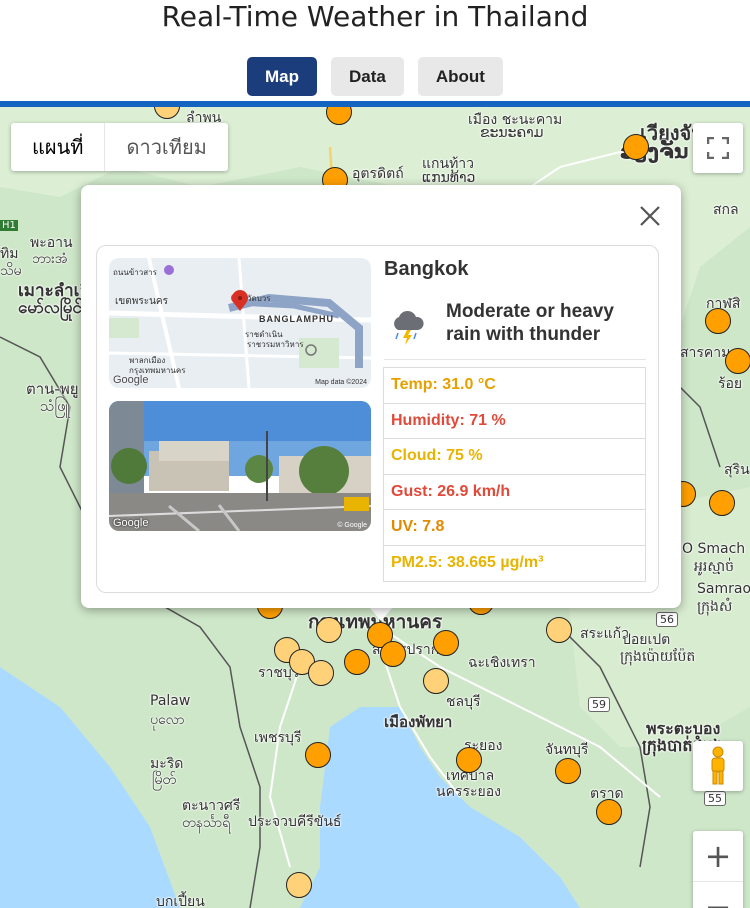 This screenshot has height=908, width=750. I want to click on map-label-uttaradit: อุตรดิตถ์, so click(378, 174).